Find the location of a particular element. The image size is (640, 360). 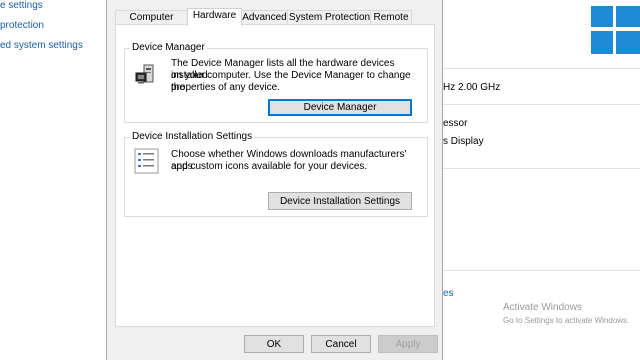

device-installation-settings-button: Device Installation Settings is located at coordinates (340, 201).